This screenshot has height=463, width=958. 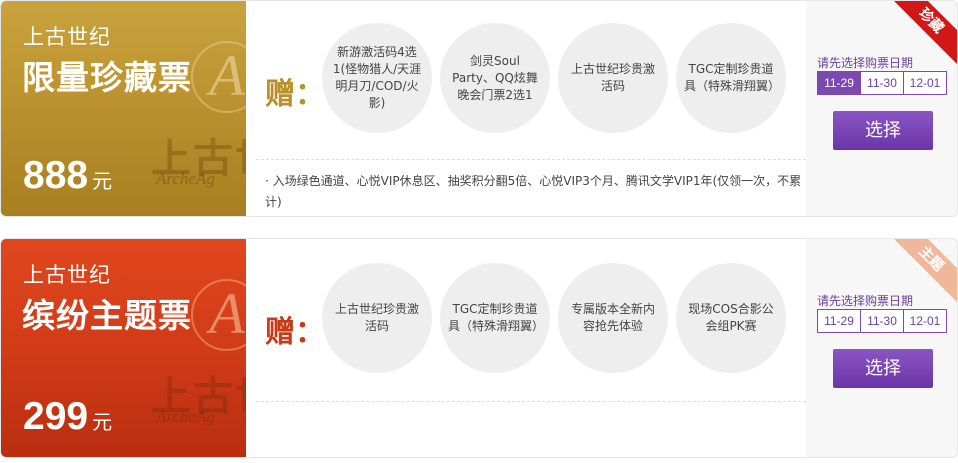 I want to click on ticket-title: 缤纷主题票, so click(x=107, y=315).